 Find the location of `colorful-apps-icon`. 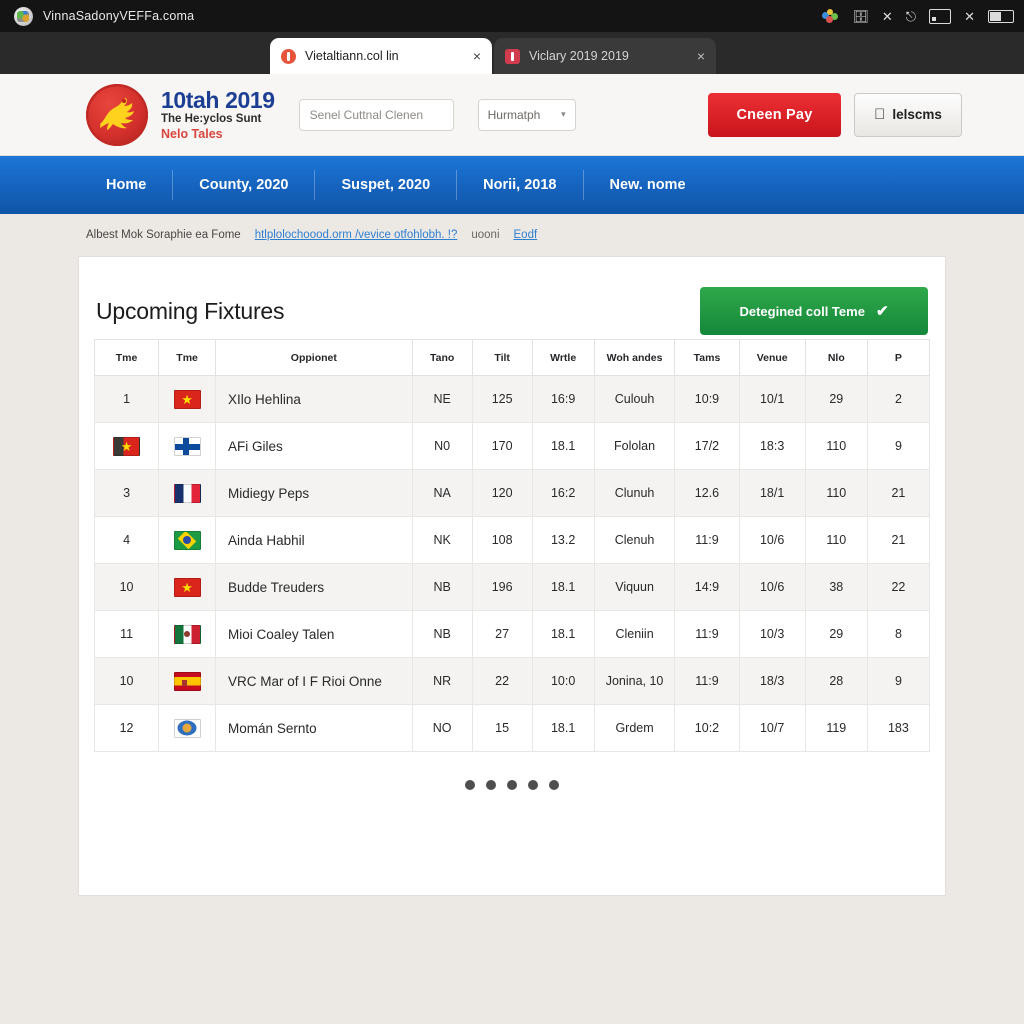

colorful-apps-icon is located at coordinates (830, 16).